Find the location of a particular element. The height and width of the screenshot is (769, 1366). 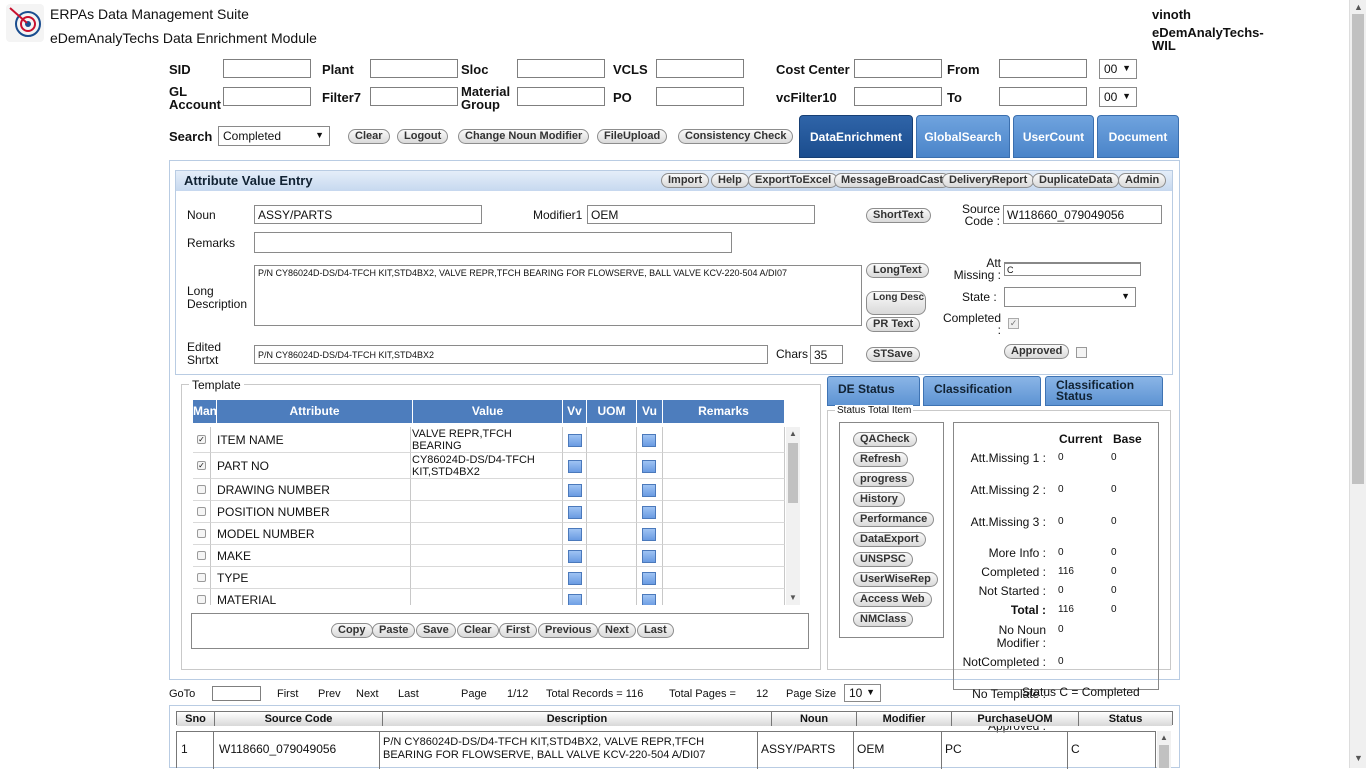

qa-check-button: QACheck is located at coordinates (885, 439).